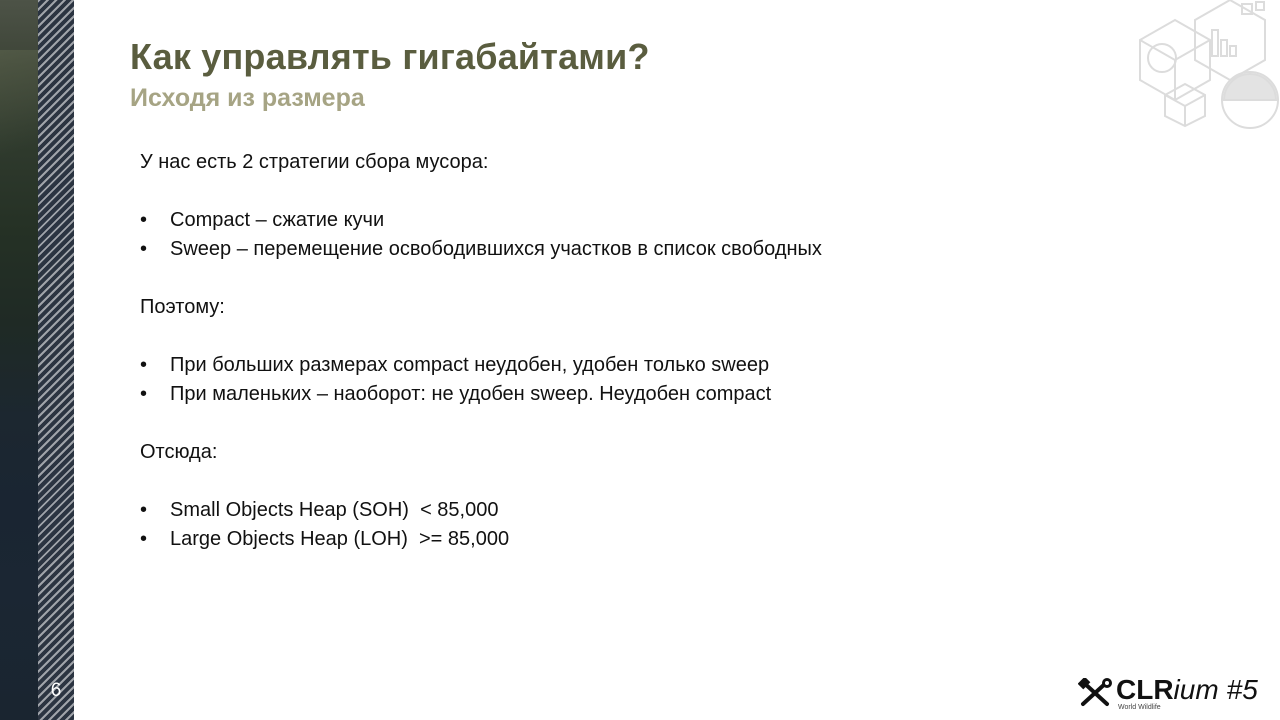 This screenshot has height=720, width=1280. Describe the element at coordinates (334, 510) in the screenshot. I see `list-item-text: Small Objects Heap (SOH) < 85,000` at that location.